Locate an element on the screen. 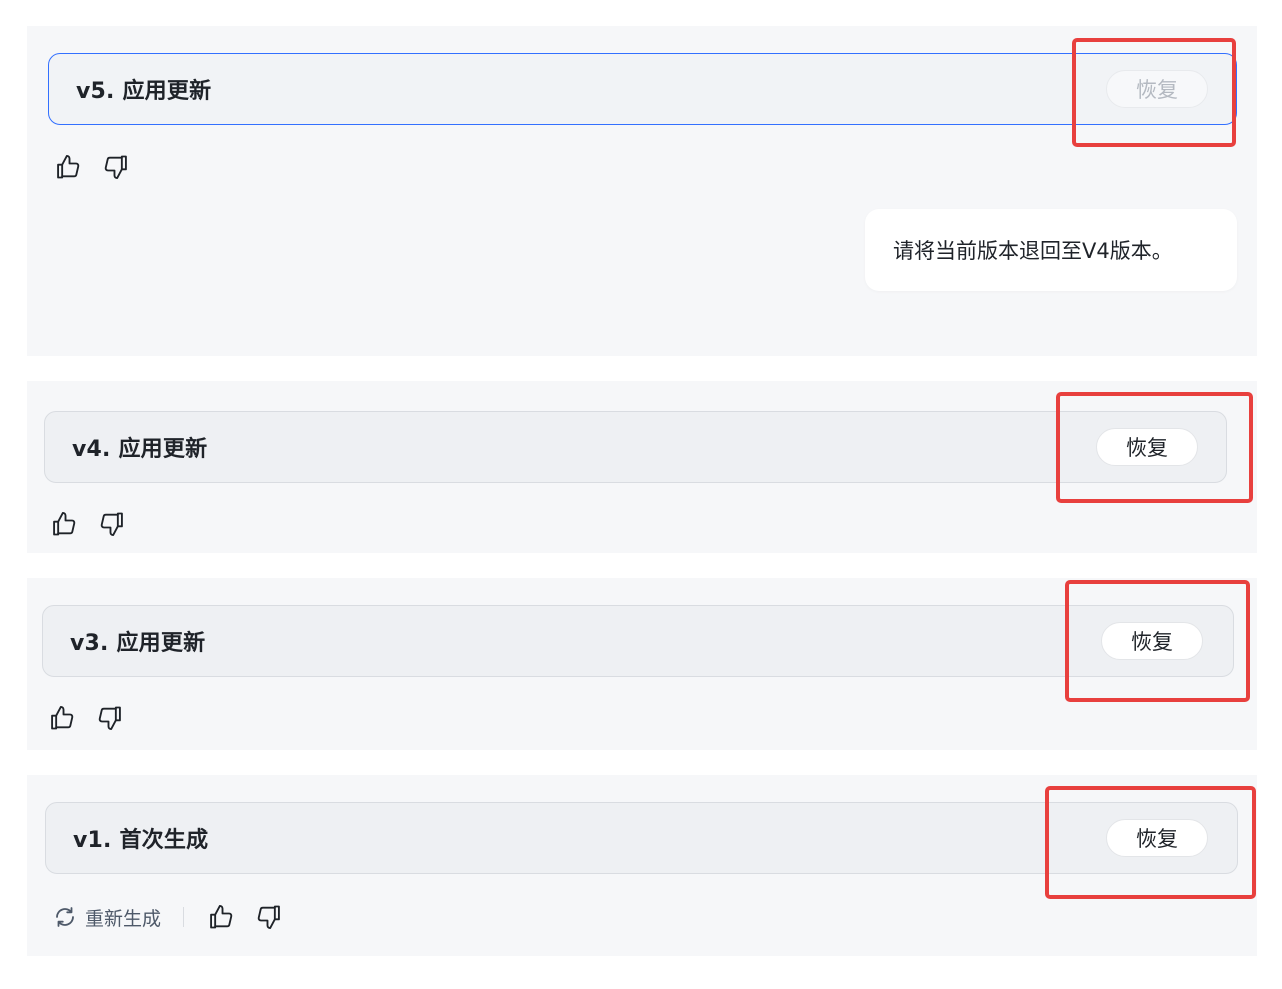  feedback-bar-v5 is located at coordinates (101, 167).